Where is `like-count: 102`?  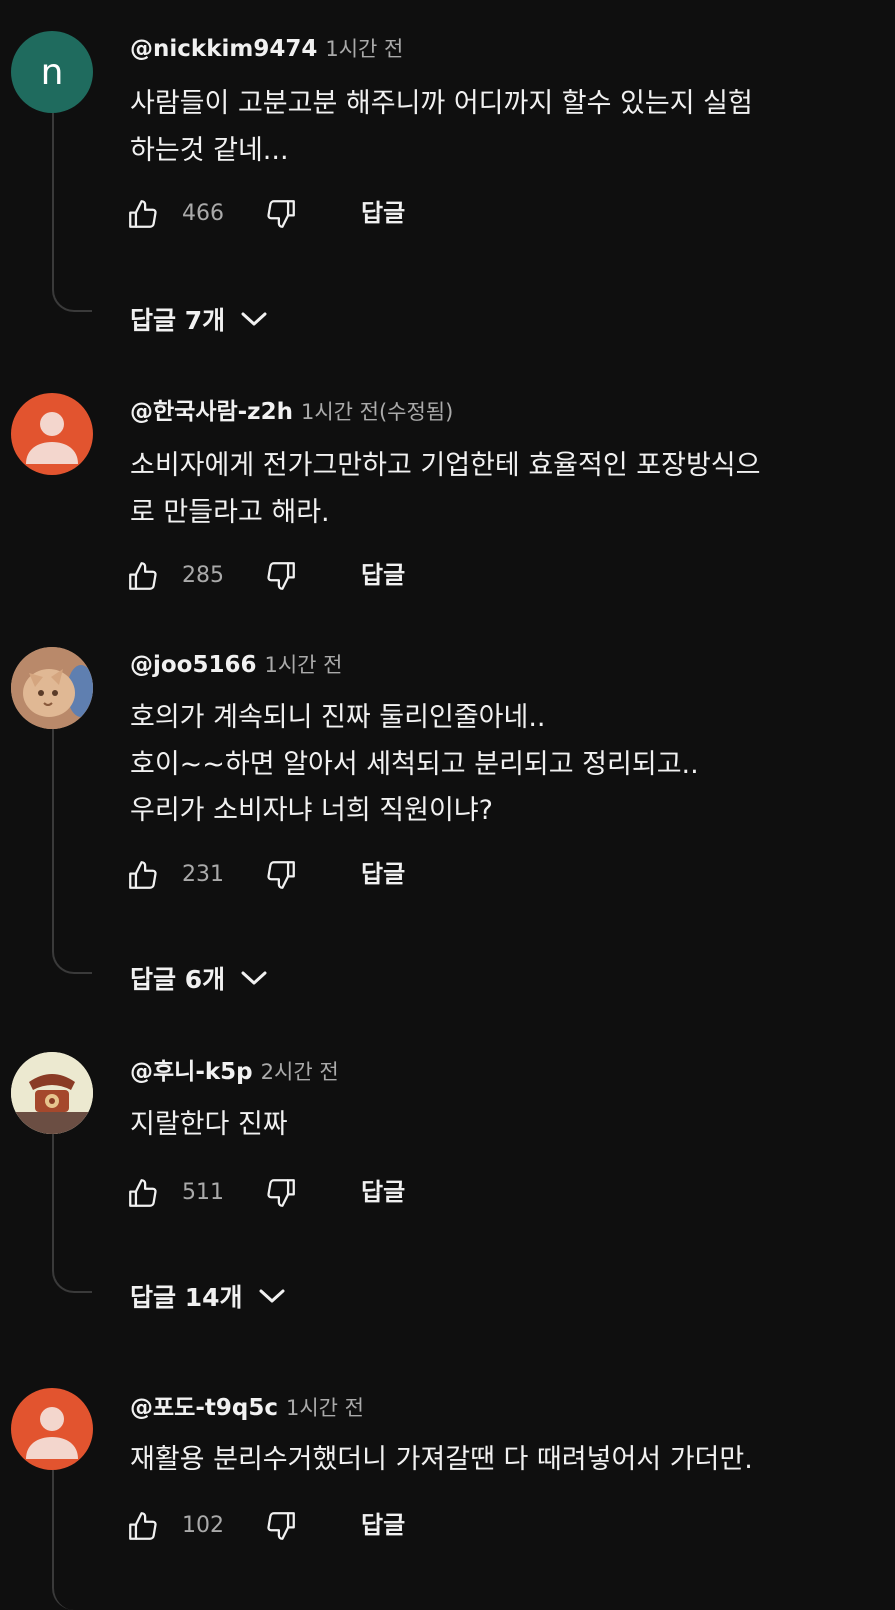 like-count: 102 is located at coordinates (203, 1525).